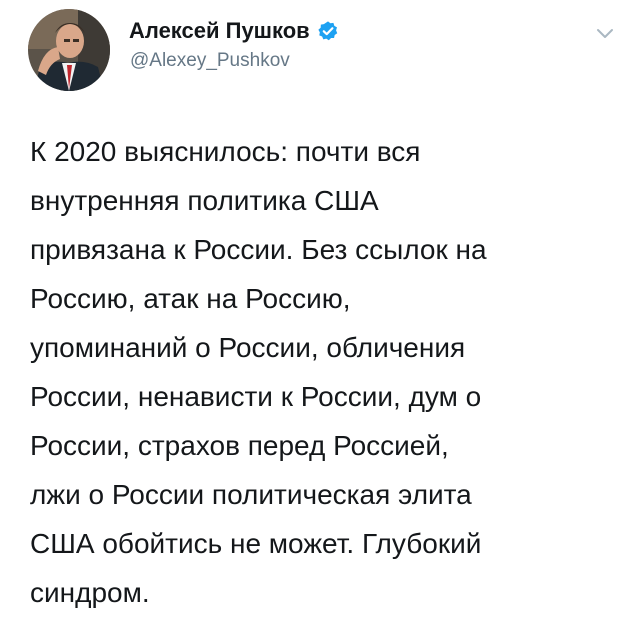 This screenshot has width=640, height=625. What do you see at coordinates (204, 200) in the screenshot?
I see `tweet-text-line: внутренняя политика США` at bounding box center [204, 200].